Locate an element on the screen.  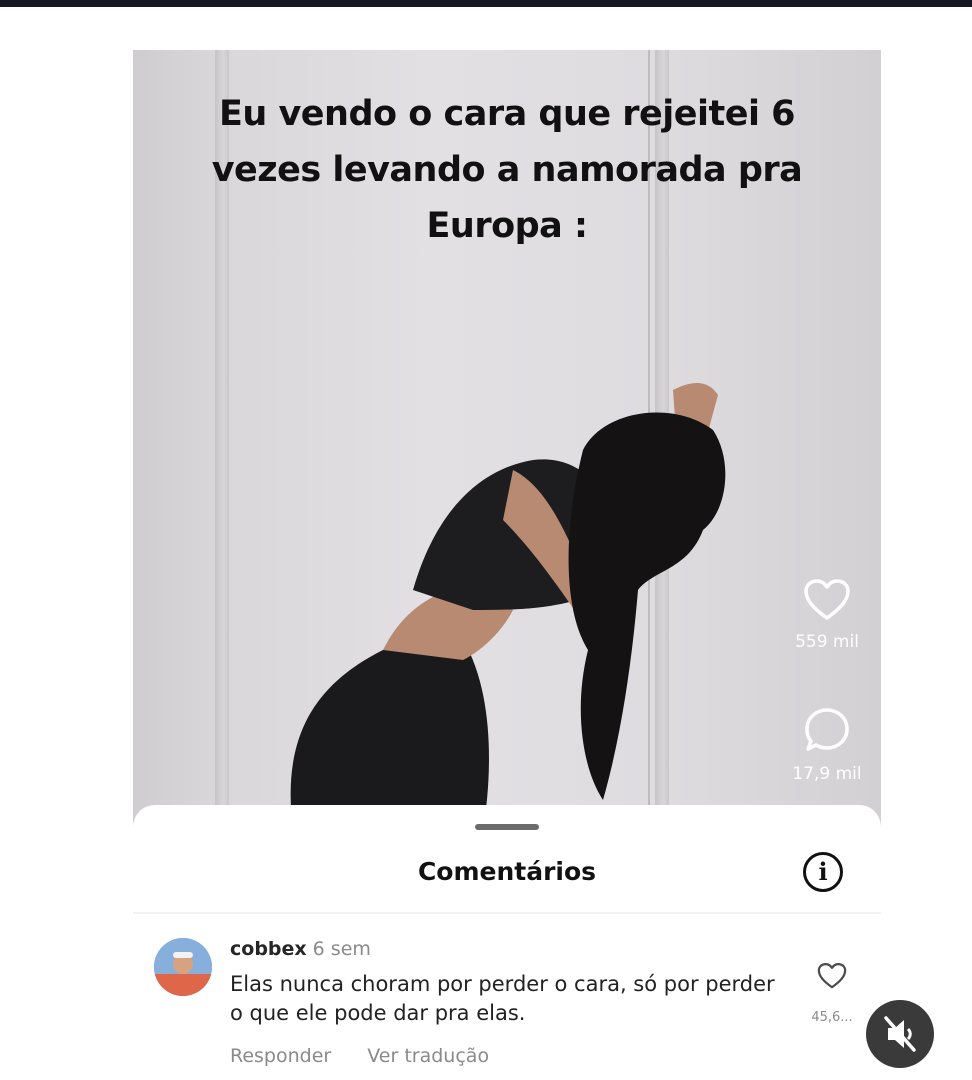
sheet-title: Comentários is located at coordinates (507, 871).